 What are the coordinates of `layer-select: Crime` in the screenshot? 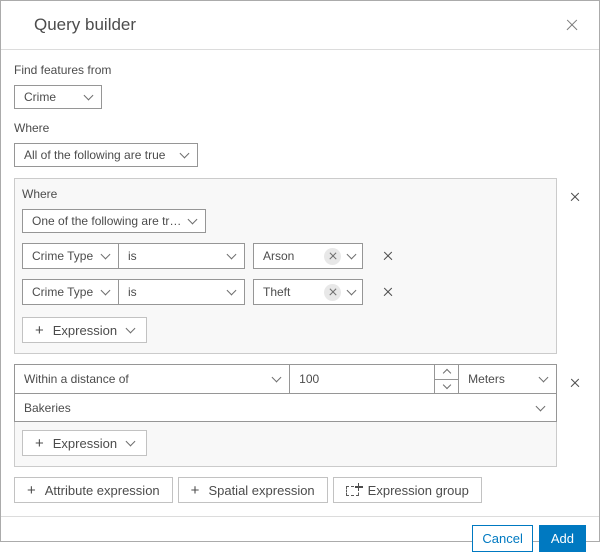 It's located at (58, 97).